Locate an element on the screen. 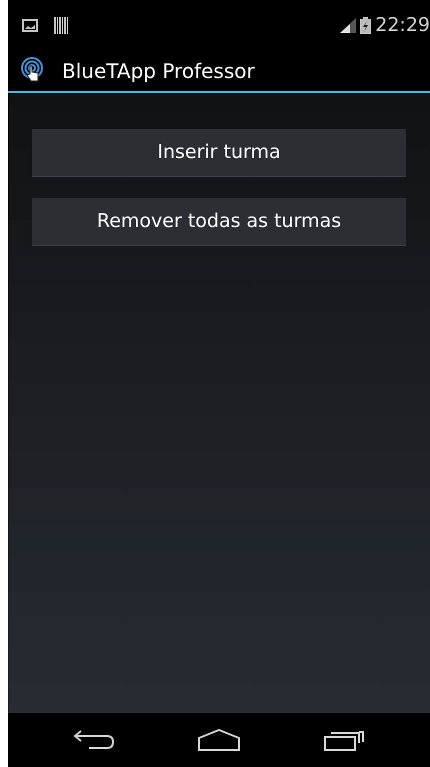 This screenshot has height=767, width=430. barcode-notification-icon is located at coordinates (61, 25).